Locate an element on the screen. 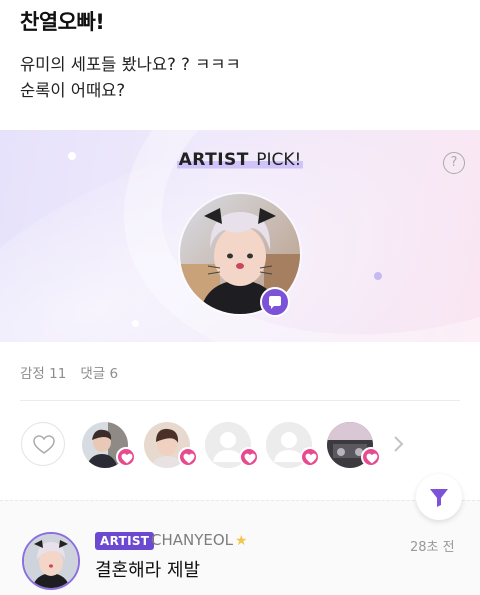 This screenshot has height=595, width=480. post-body: 유미의 세포들 봤나요? ? ㅋㅋㅋ 순록이 어때요? is located at coordinates (130, 78).